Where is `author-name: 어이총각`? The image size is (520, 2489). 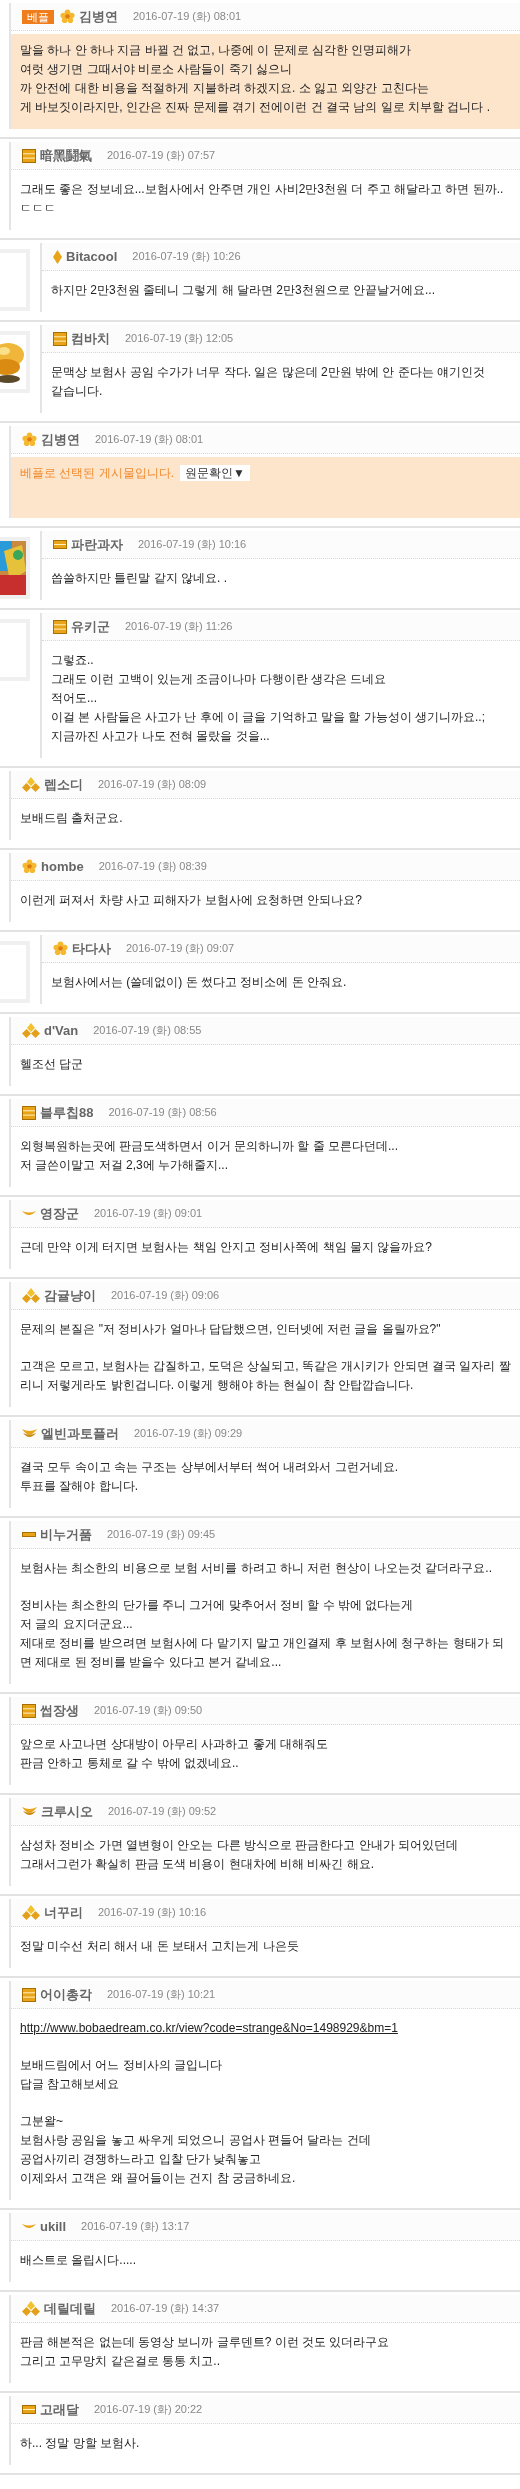 author-name: 어이총각 is located at coordinates (66, 1994).